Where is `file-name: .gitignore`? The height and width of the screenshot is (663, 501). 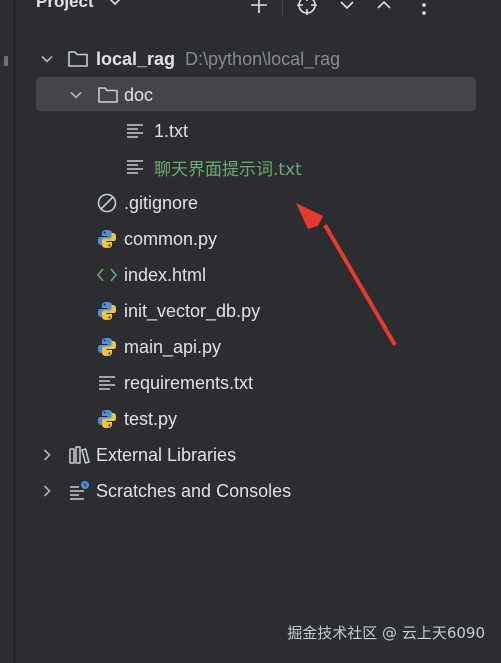
file-name: .gitignore is located at coordinates (161, 202).